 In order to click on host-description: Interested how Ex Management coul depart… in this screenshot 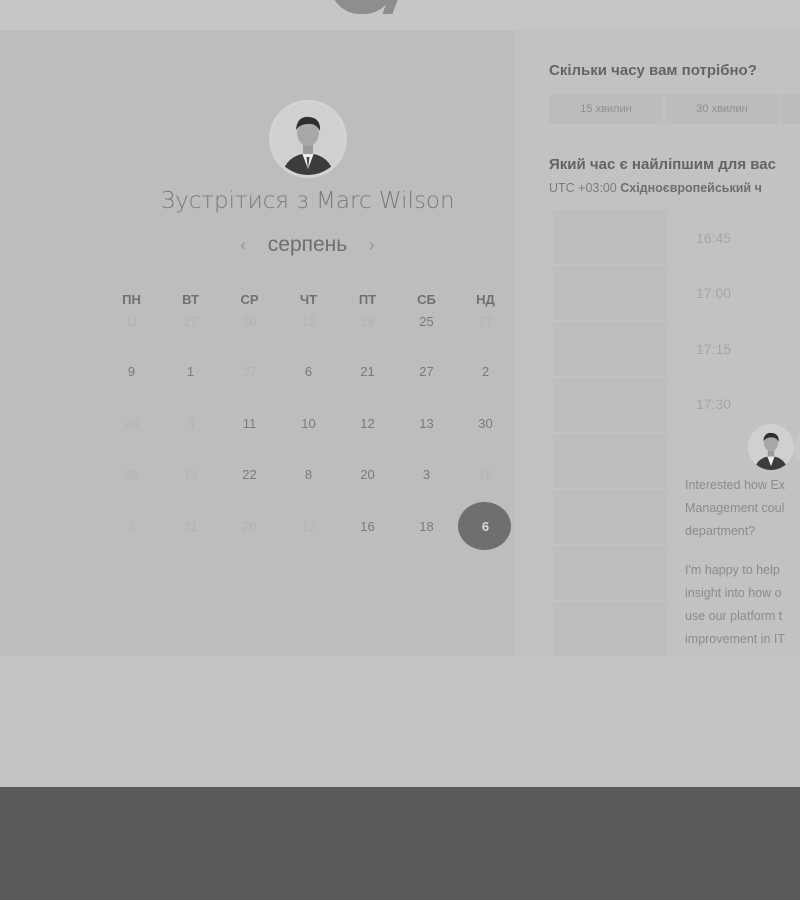, I will do `click(735, 508)`.